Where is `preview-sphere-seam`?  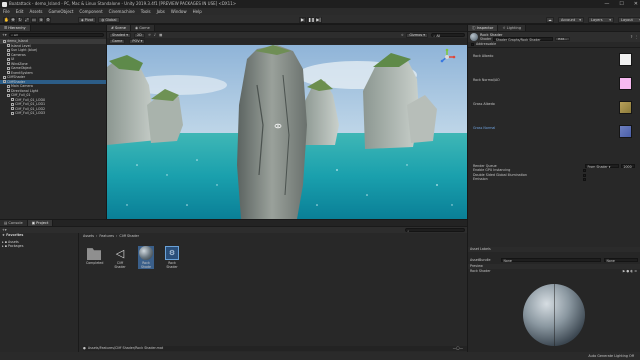
preview-sphere-seam is located at coordinates (554, 315).